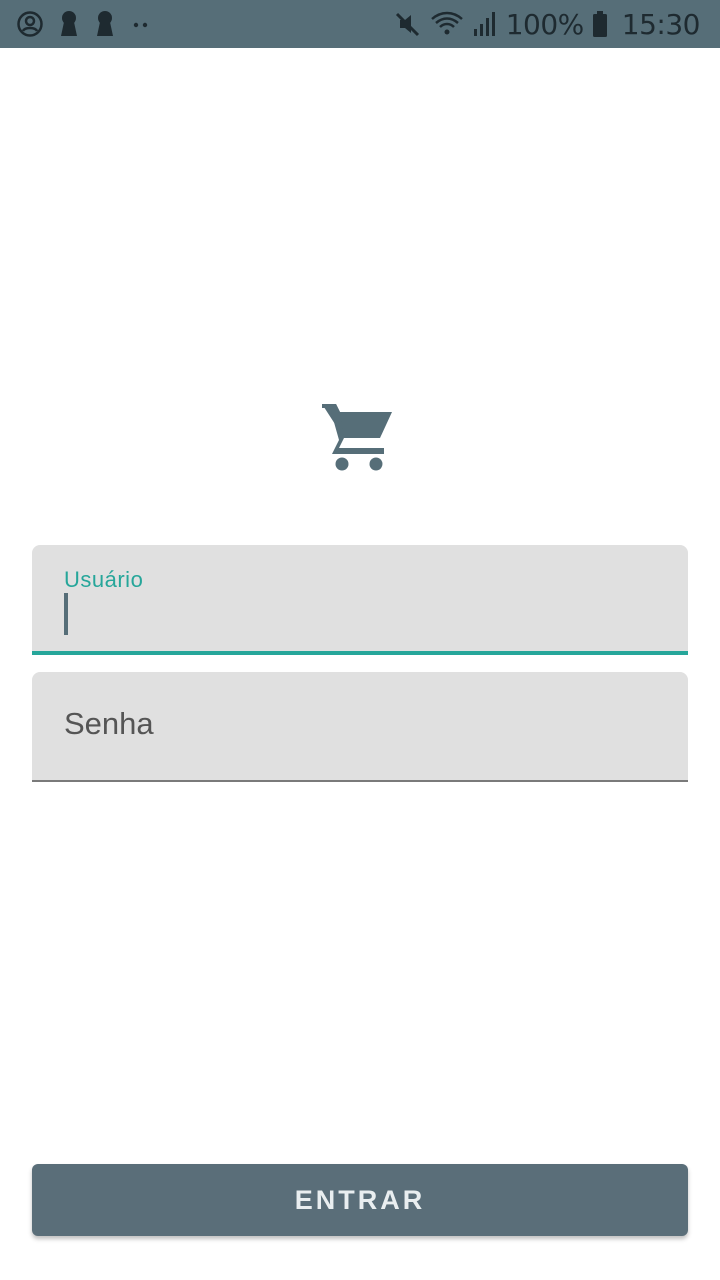 The width and height of the screenshot is (720, 1280). I want to click on status-clock: 15:30, so click(661, 24).